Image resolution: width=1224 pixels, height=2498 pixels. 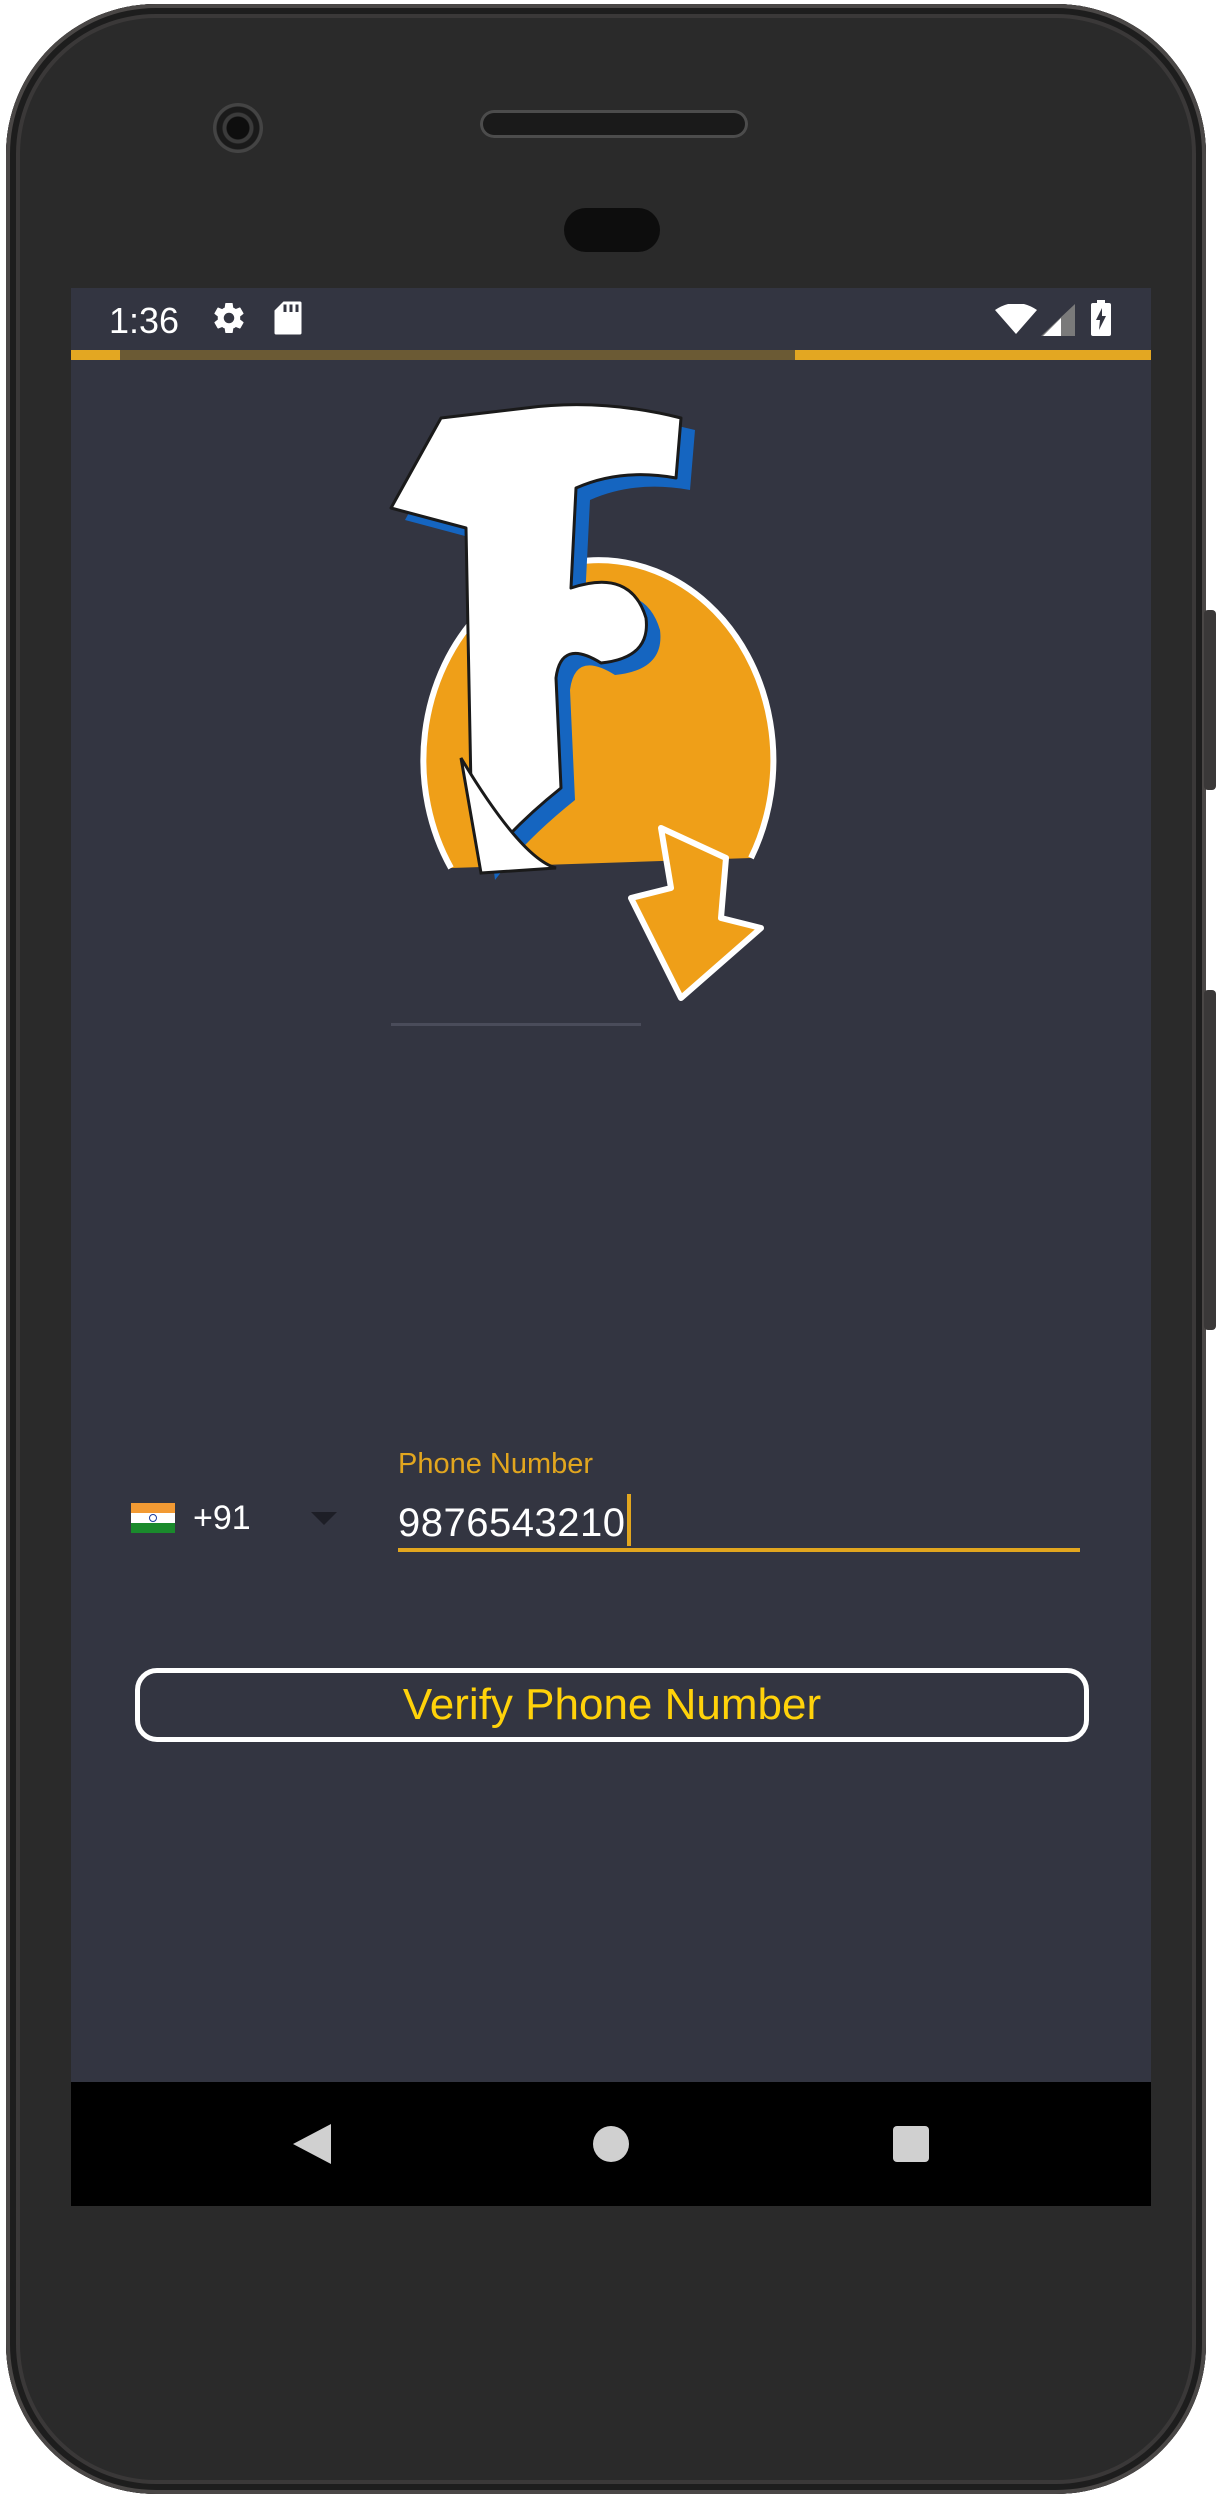 What do you see at coordinates (512, 1523) in the screenshot?
I see `phone-number-text: 9876543210` at bounding box center [512, 1523].